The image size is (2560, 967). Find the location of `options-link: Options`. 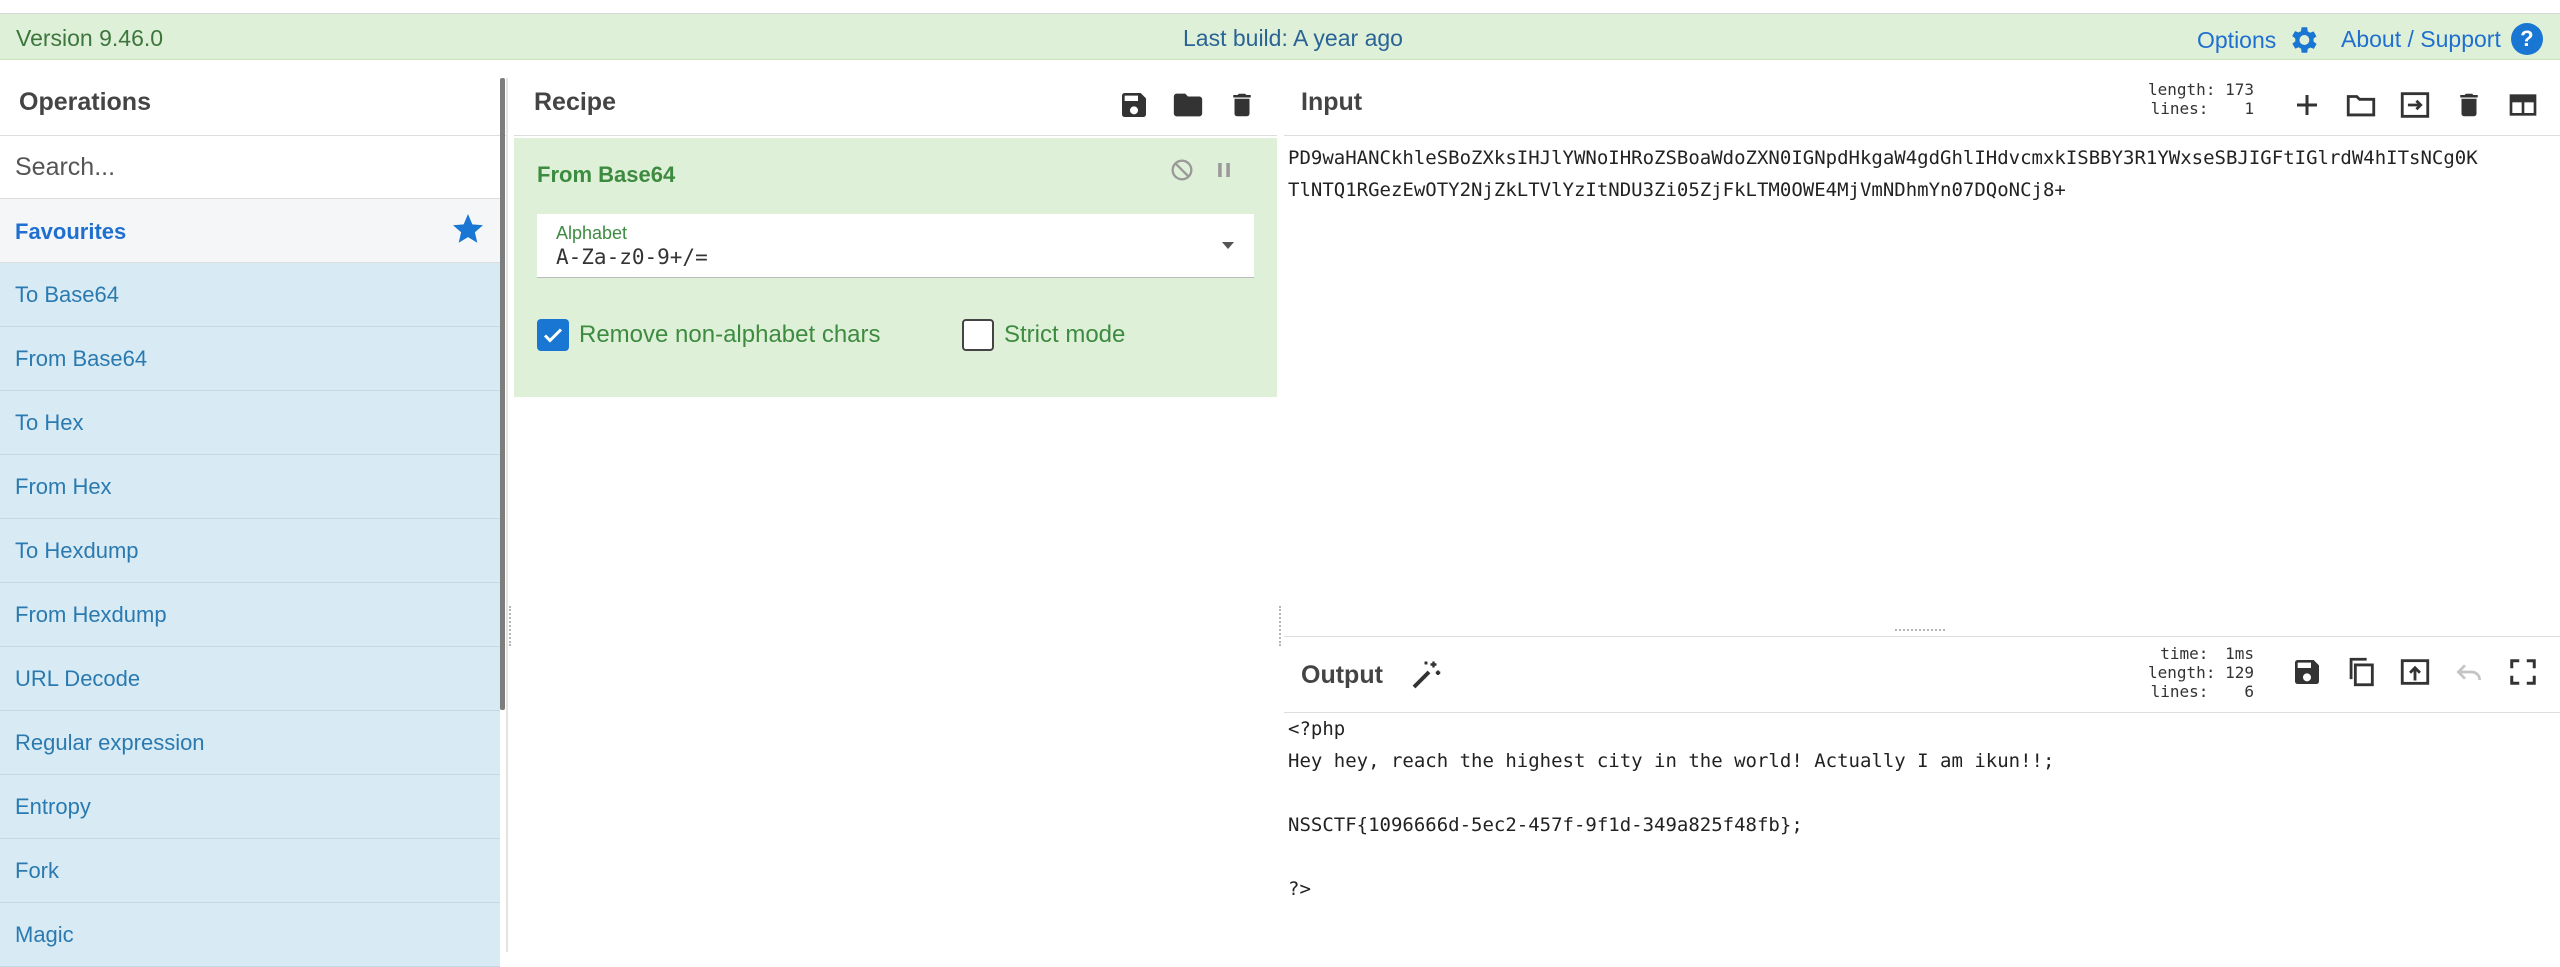

options-link: Options is located at coordinates (2258, 40).